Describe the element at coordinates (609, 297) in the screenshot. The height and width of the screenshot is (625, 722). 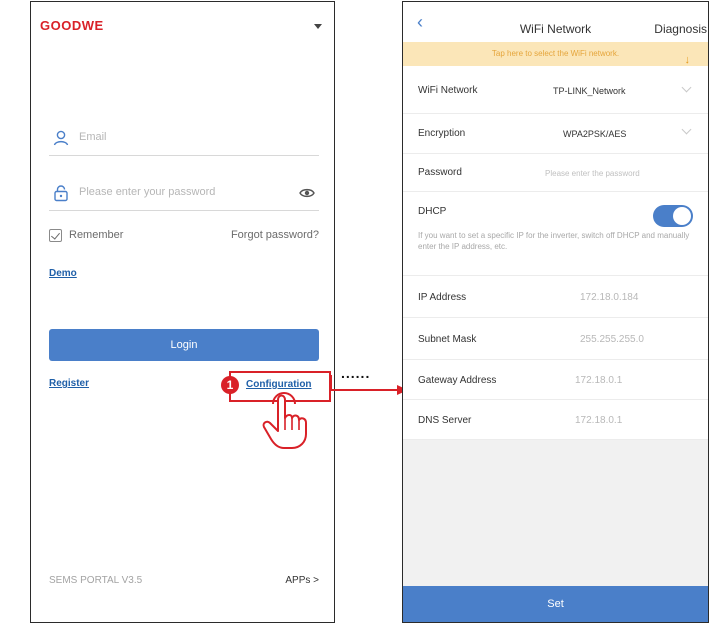
I see `ip-address-input: 172.18.0.184` at that location.